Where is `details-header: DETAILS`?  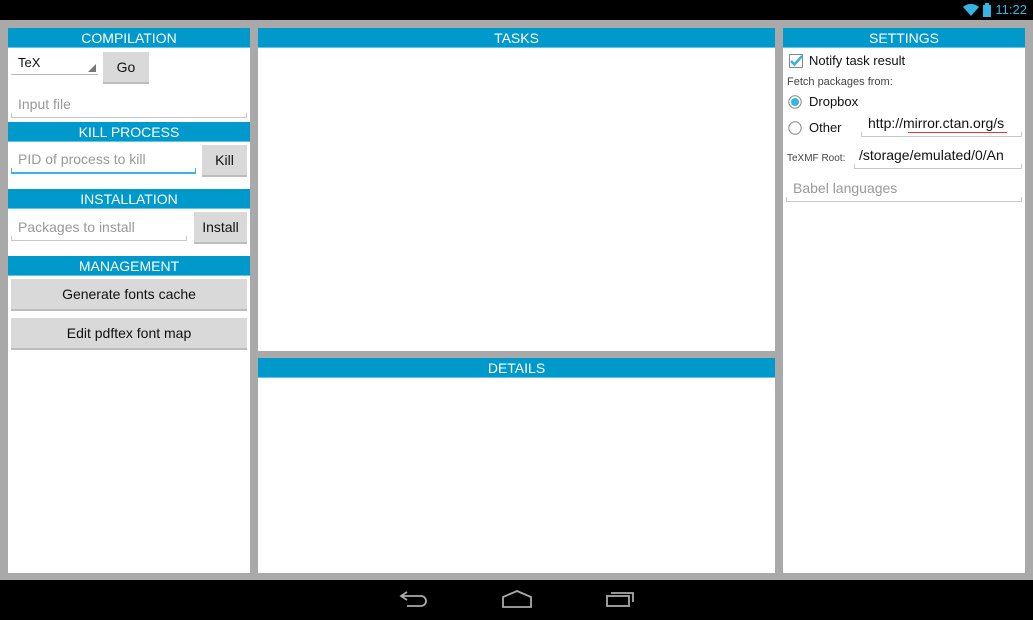 details-header: DETAILS is located at coordinates (516, 368).